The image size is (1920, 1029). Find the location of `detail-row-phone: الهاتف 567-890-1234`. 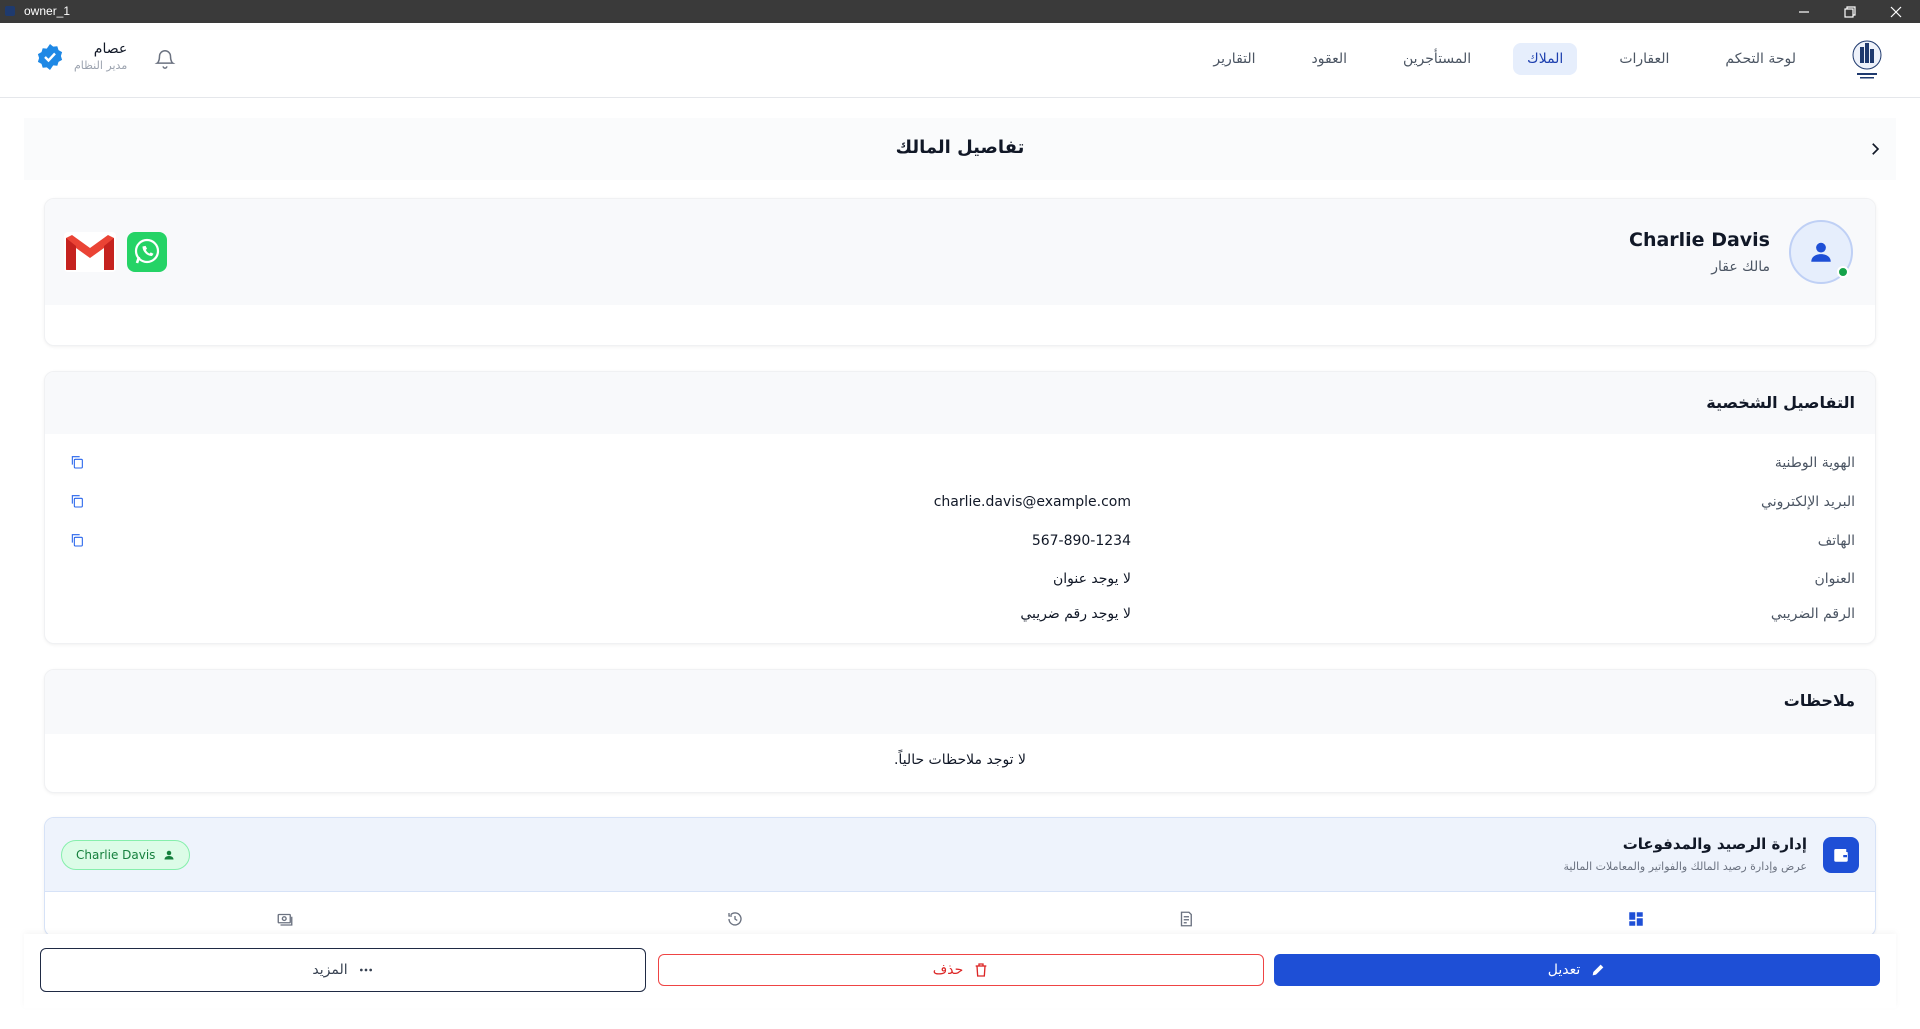

detail-row-phone: الهاتف 567-890-1234 is located at coordinates (960, 542).